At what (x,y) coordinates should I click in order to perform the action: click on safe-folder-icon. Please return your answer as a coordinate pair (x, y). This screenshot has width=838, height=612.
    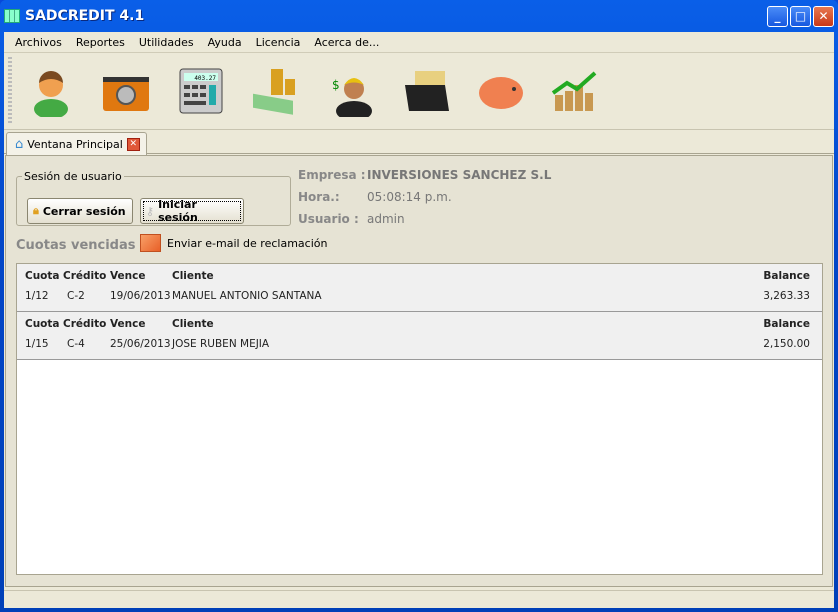
    Looking at the image, I should click on (126, 91).